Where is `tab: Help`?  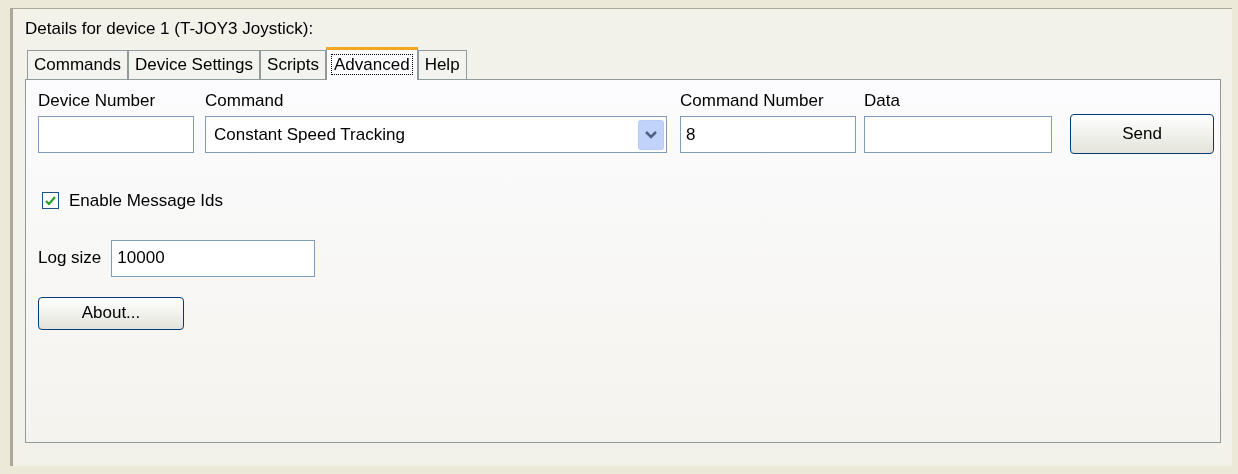 tab: Help is located at coordinates (442, 64).